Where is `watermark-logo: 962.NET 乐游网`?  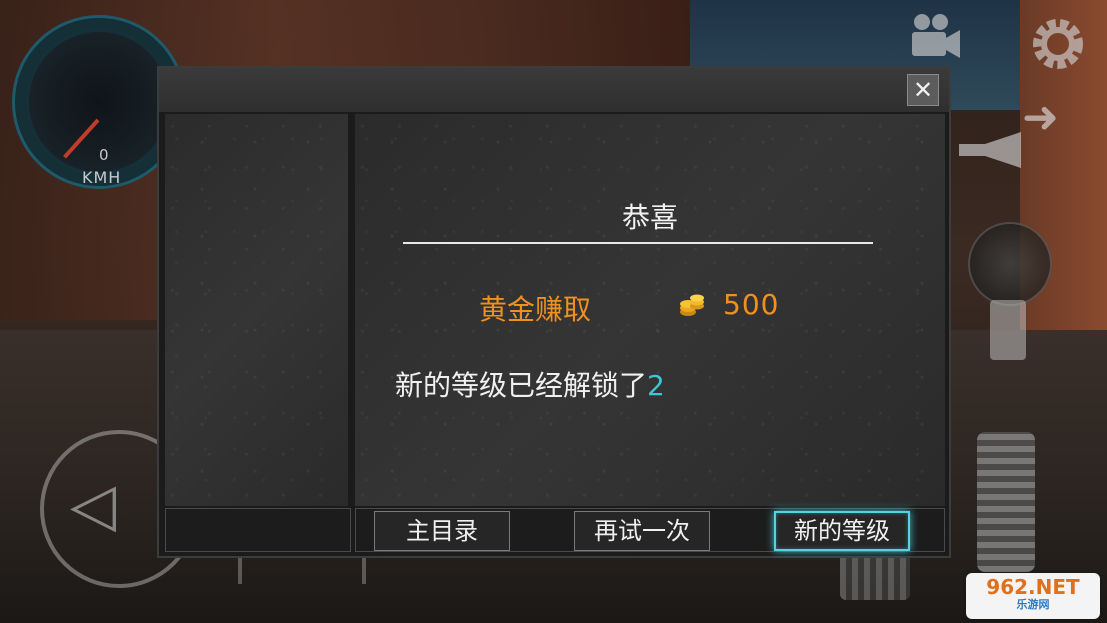 watermark-logo: 962.NET 乐游网 is located at coordinates (1033, 596).